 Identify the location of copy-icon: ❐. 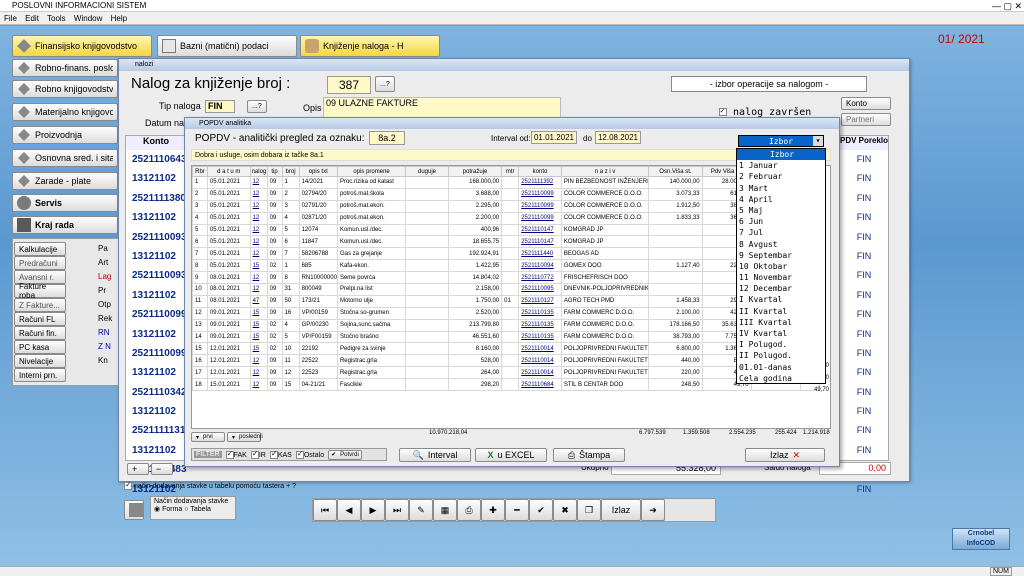
(589, 510).